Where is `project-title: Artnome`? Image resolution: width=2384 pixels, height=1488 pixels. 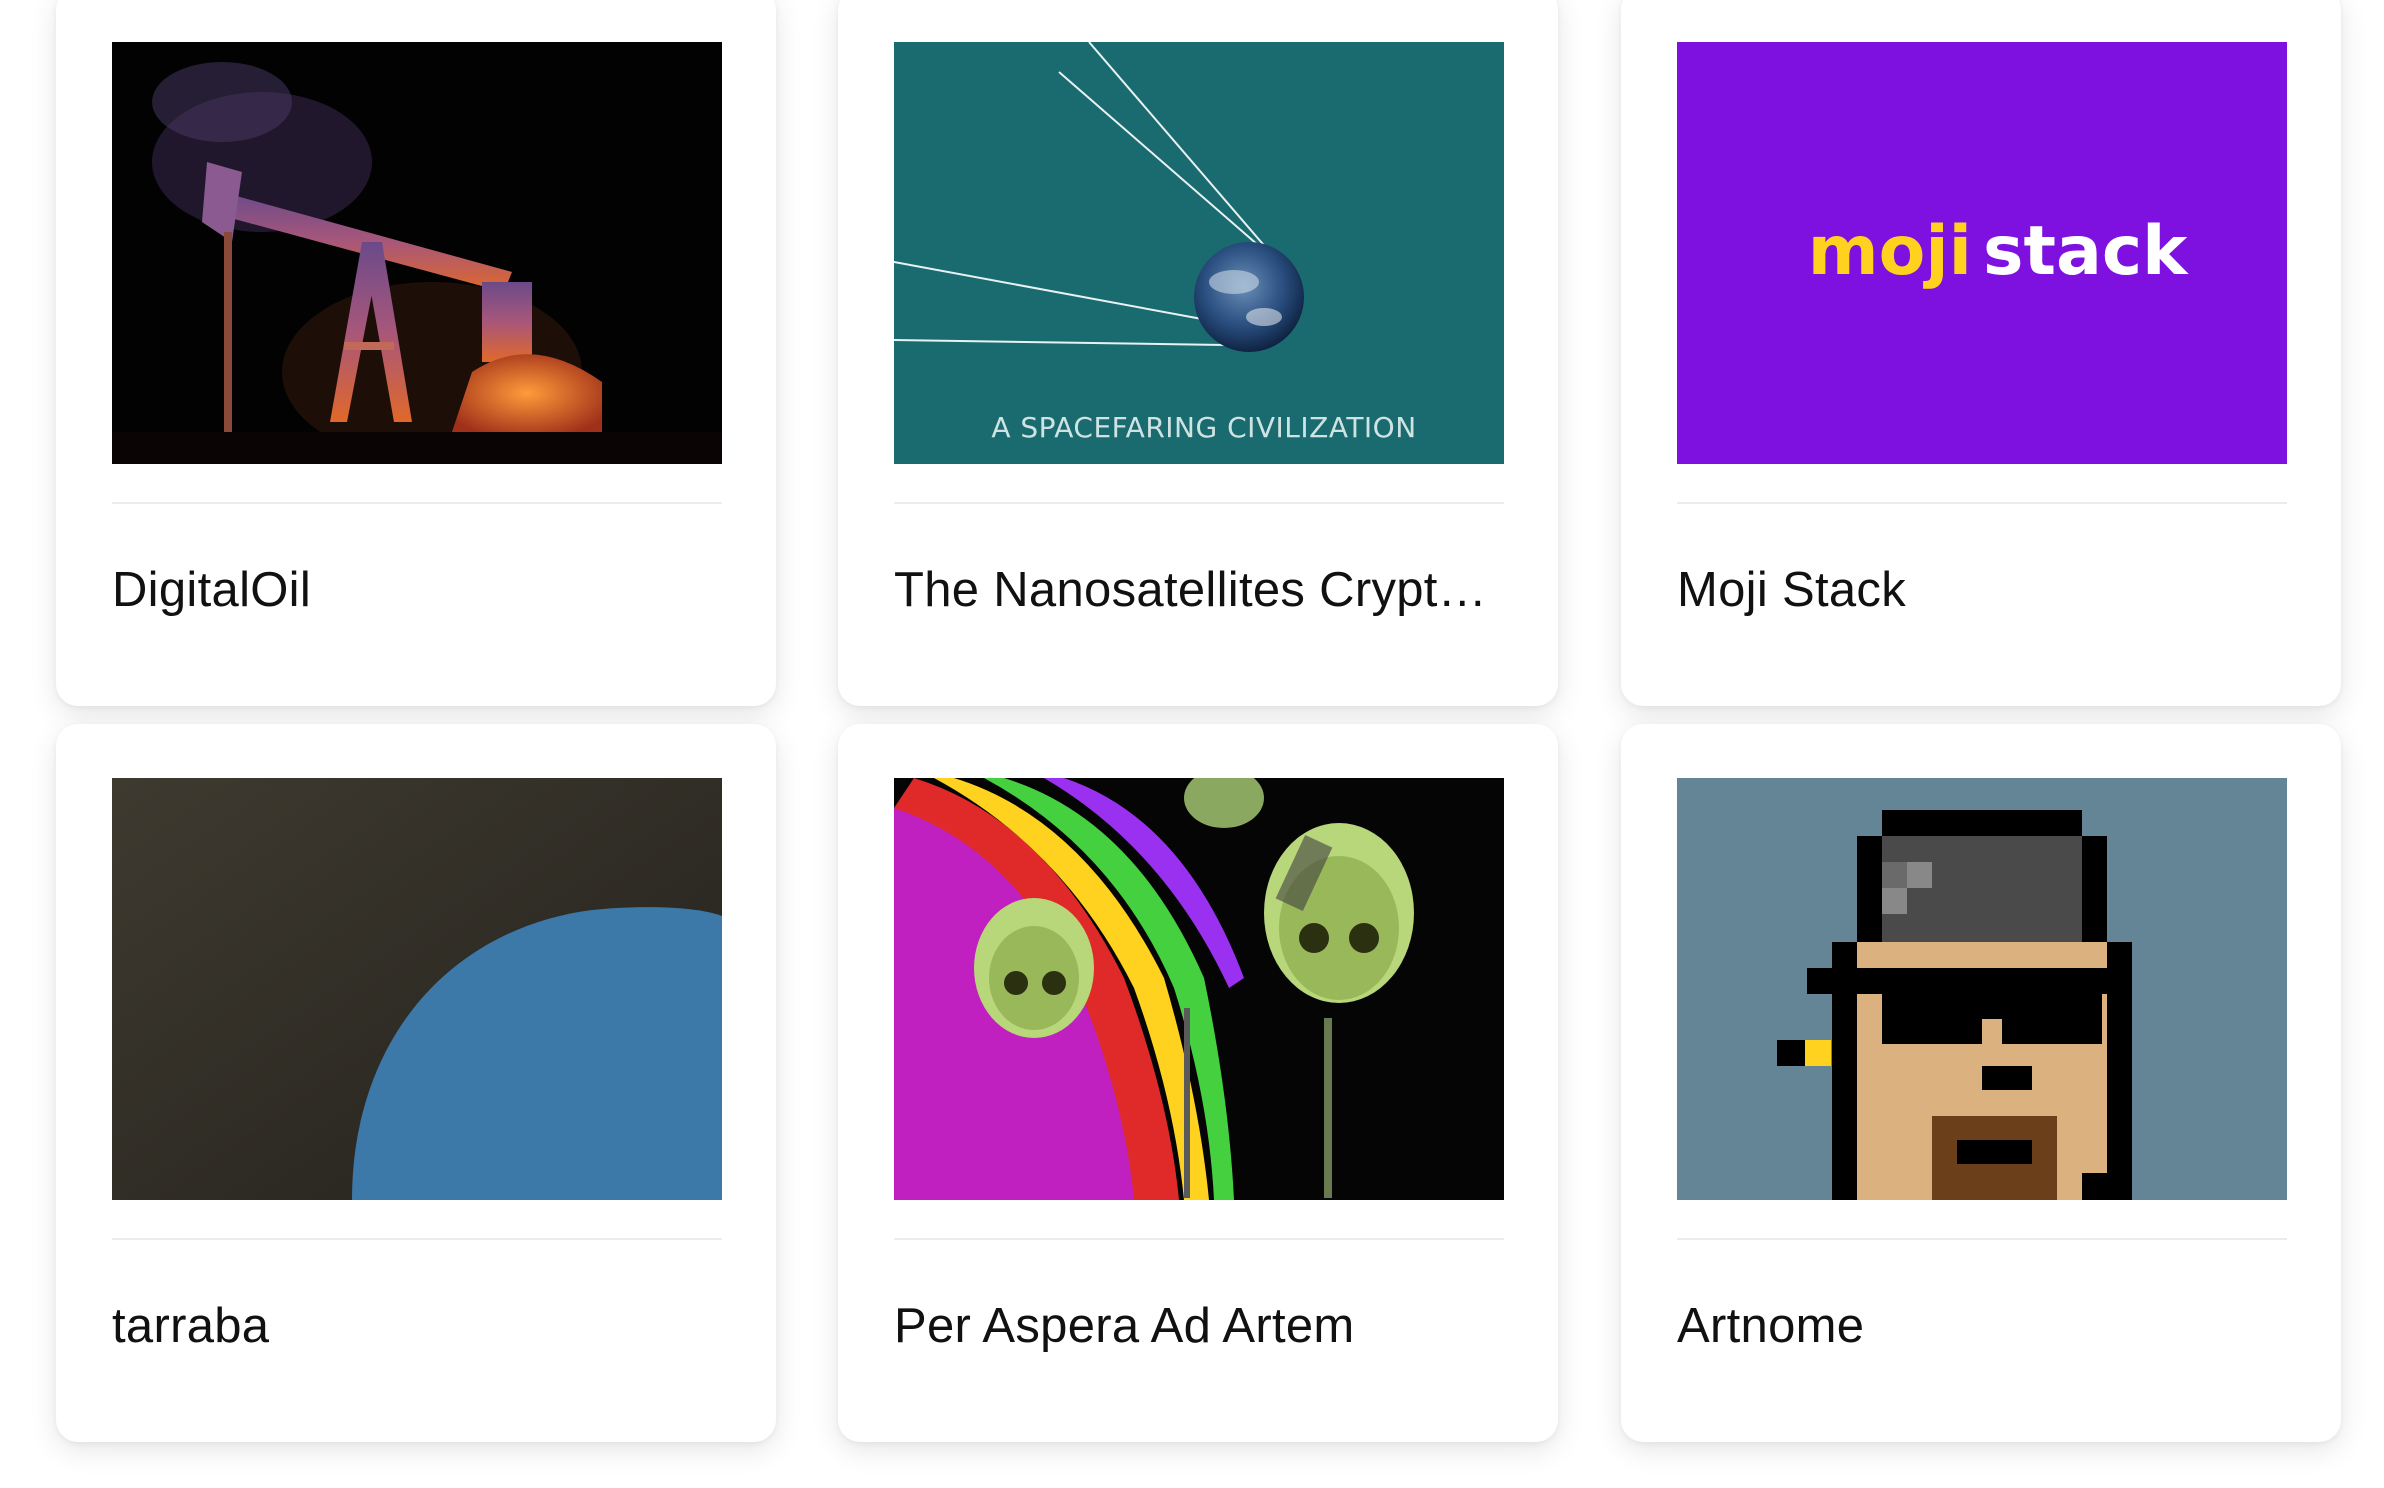 project-title: Artnome is located at coordinates (1982, 1326).